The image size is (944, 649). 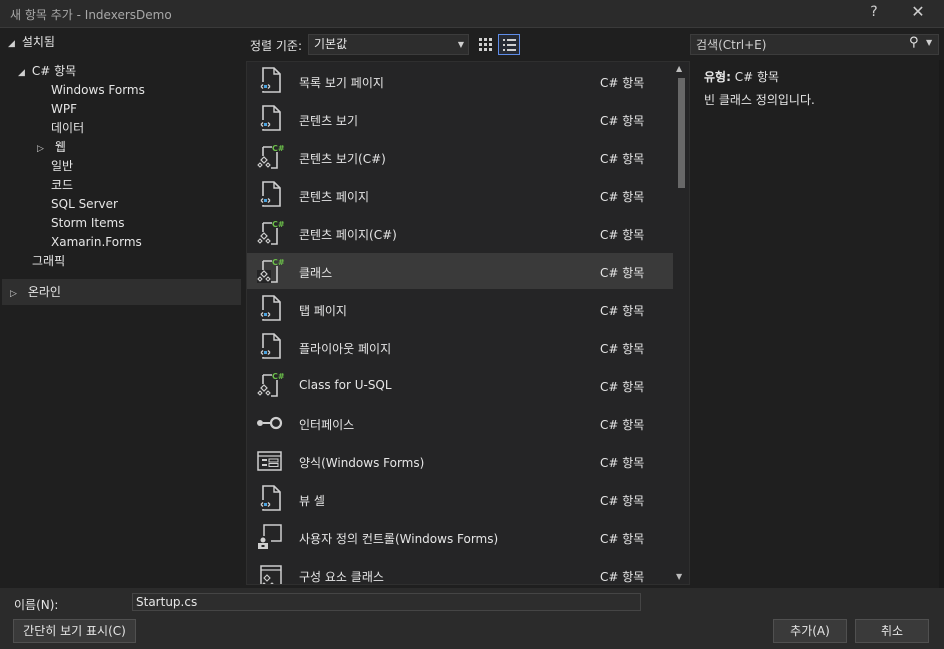 I want to click on tree-item-label: 데이터, so click(x=68, y=128).